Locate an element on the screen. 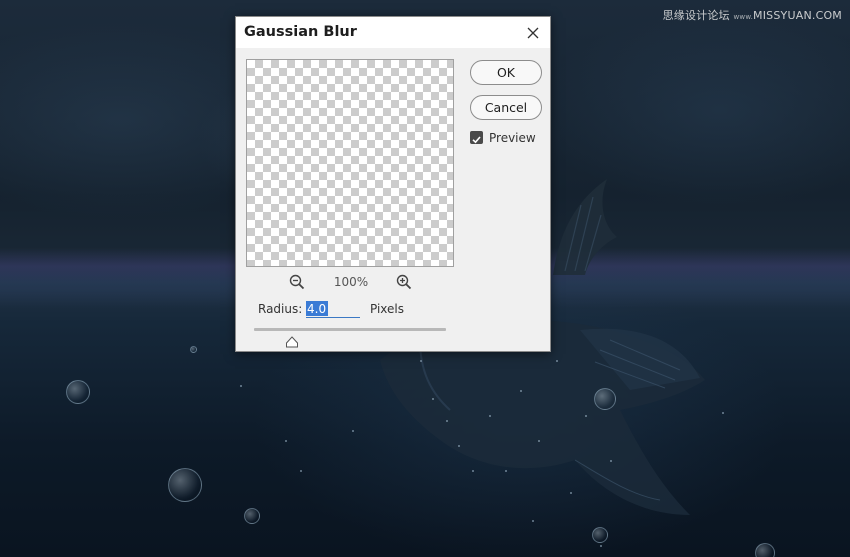  zoom-level: 100% is located at coordinates (351, 282).